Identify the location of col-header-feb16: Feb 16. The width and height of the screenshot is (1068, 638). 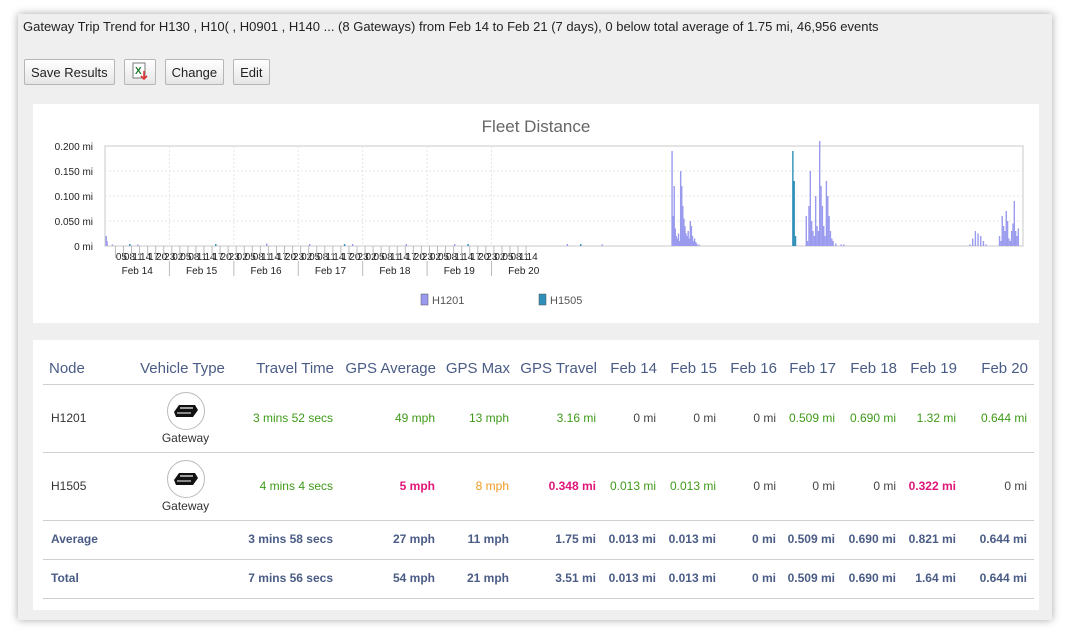
(753, 369).